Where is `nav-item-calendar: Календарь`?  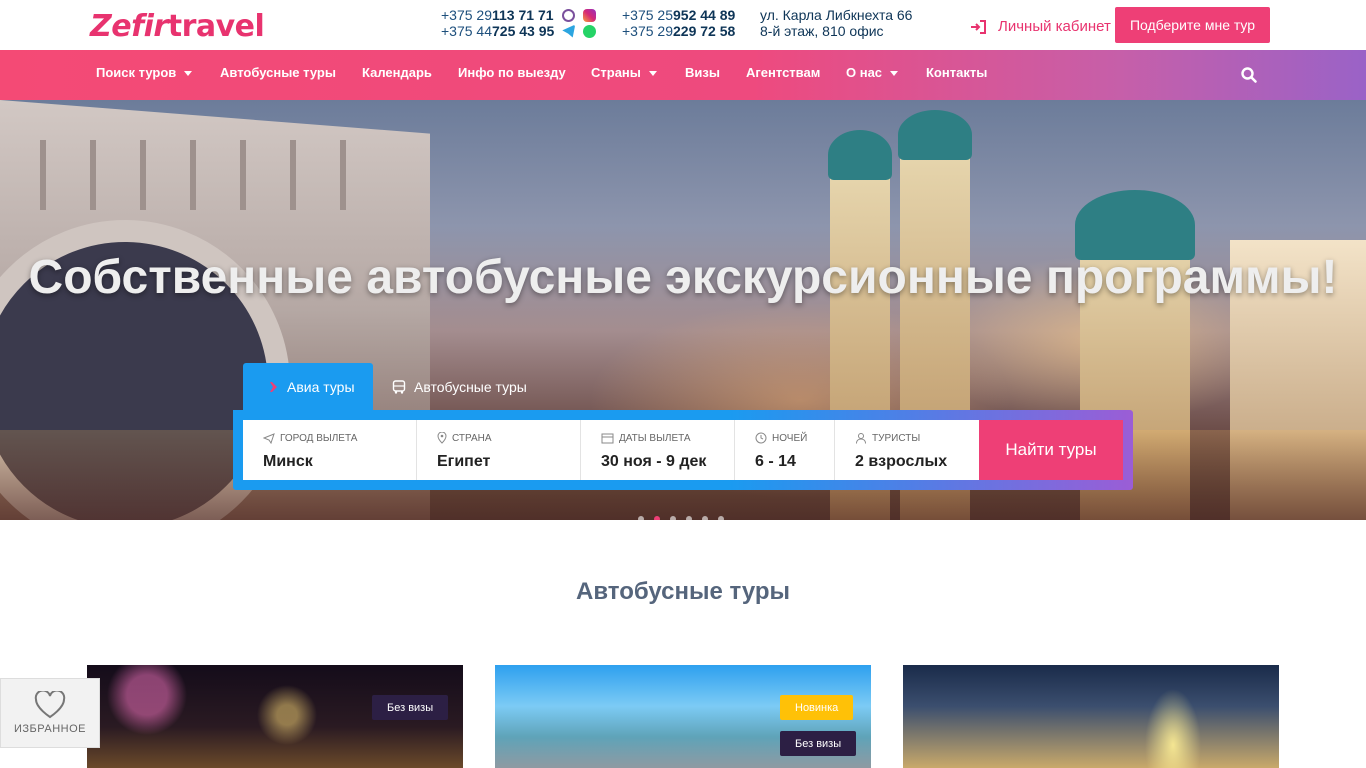
nav-item-calendar: Календарь is located at coordinates (397, 75).